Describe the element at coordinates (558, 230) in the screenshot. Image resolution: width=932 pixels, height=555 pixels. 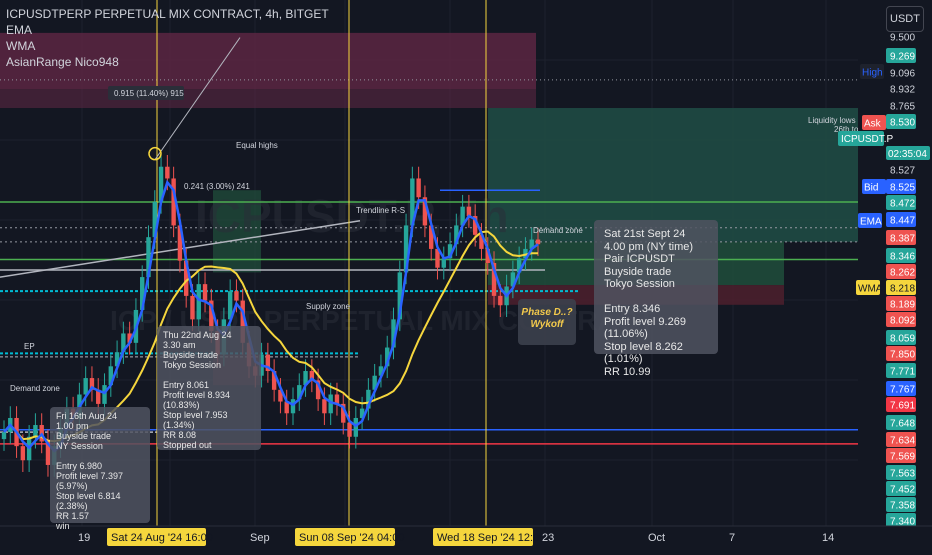
I see `demand-zone-label: Demand zone` at that location.